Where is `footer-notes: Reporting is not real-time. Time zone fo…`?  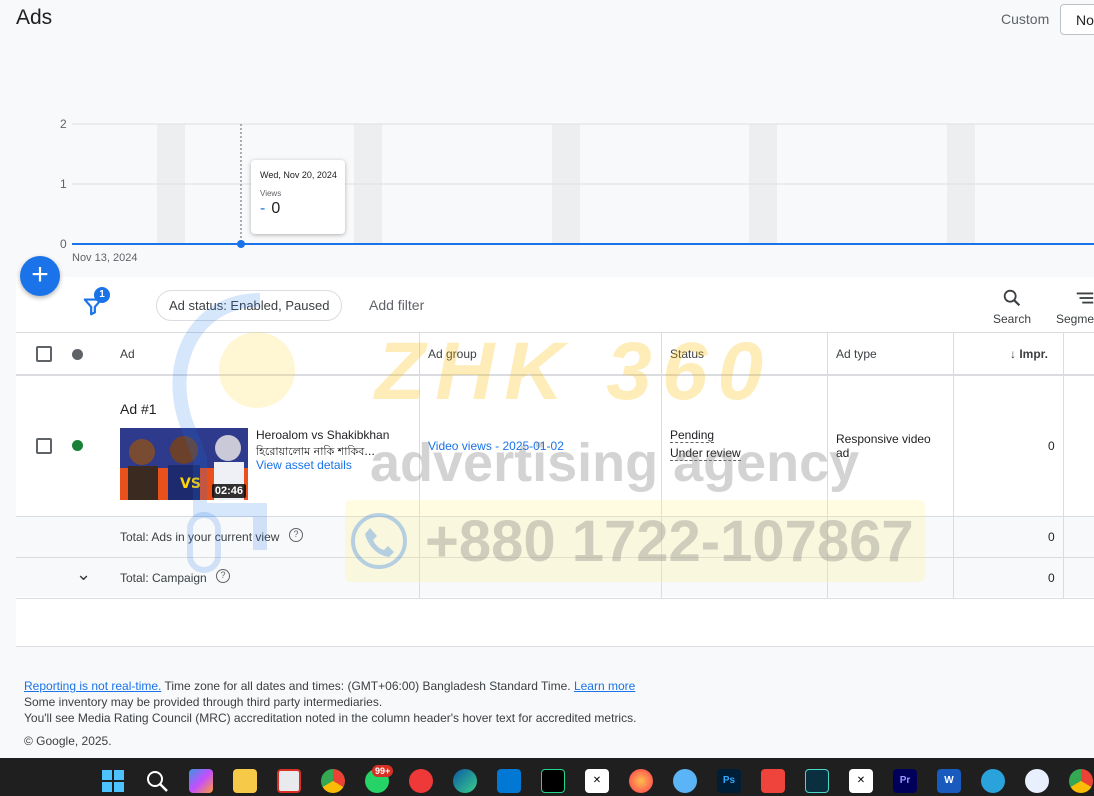
footer-notes: Reporting is not real-time. Time zone fo… is located at coordinates (330, 702).